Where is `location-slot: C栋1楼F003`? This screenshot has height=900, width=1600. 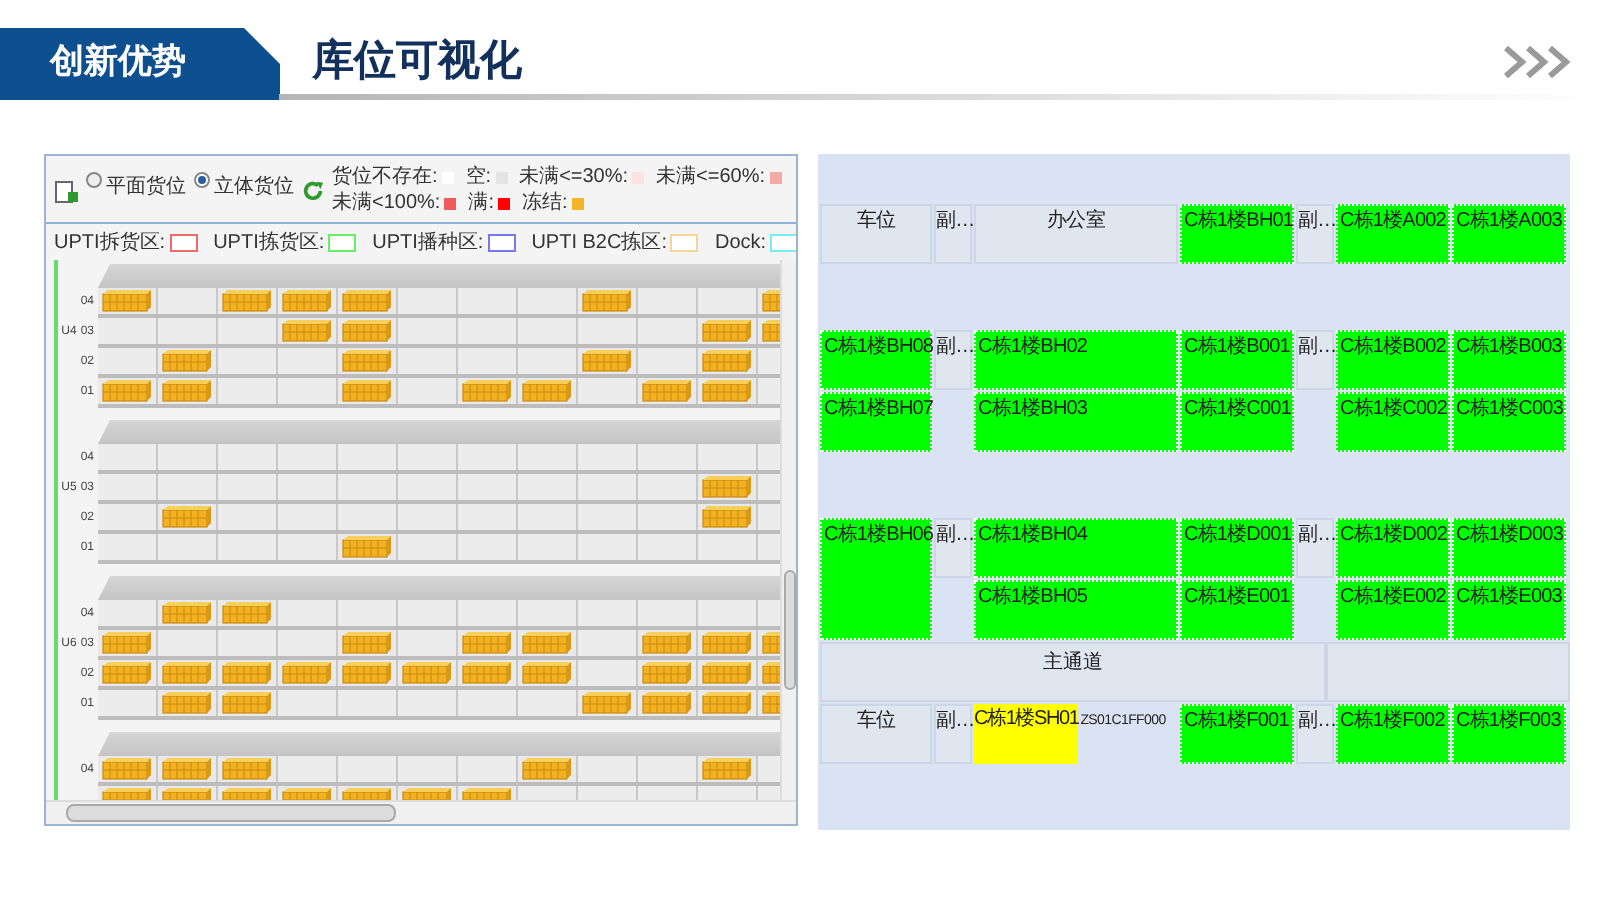
location-slot: C栋1楼F003 is located at coordinates (1509, 734).